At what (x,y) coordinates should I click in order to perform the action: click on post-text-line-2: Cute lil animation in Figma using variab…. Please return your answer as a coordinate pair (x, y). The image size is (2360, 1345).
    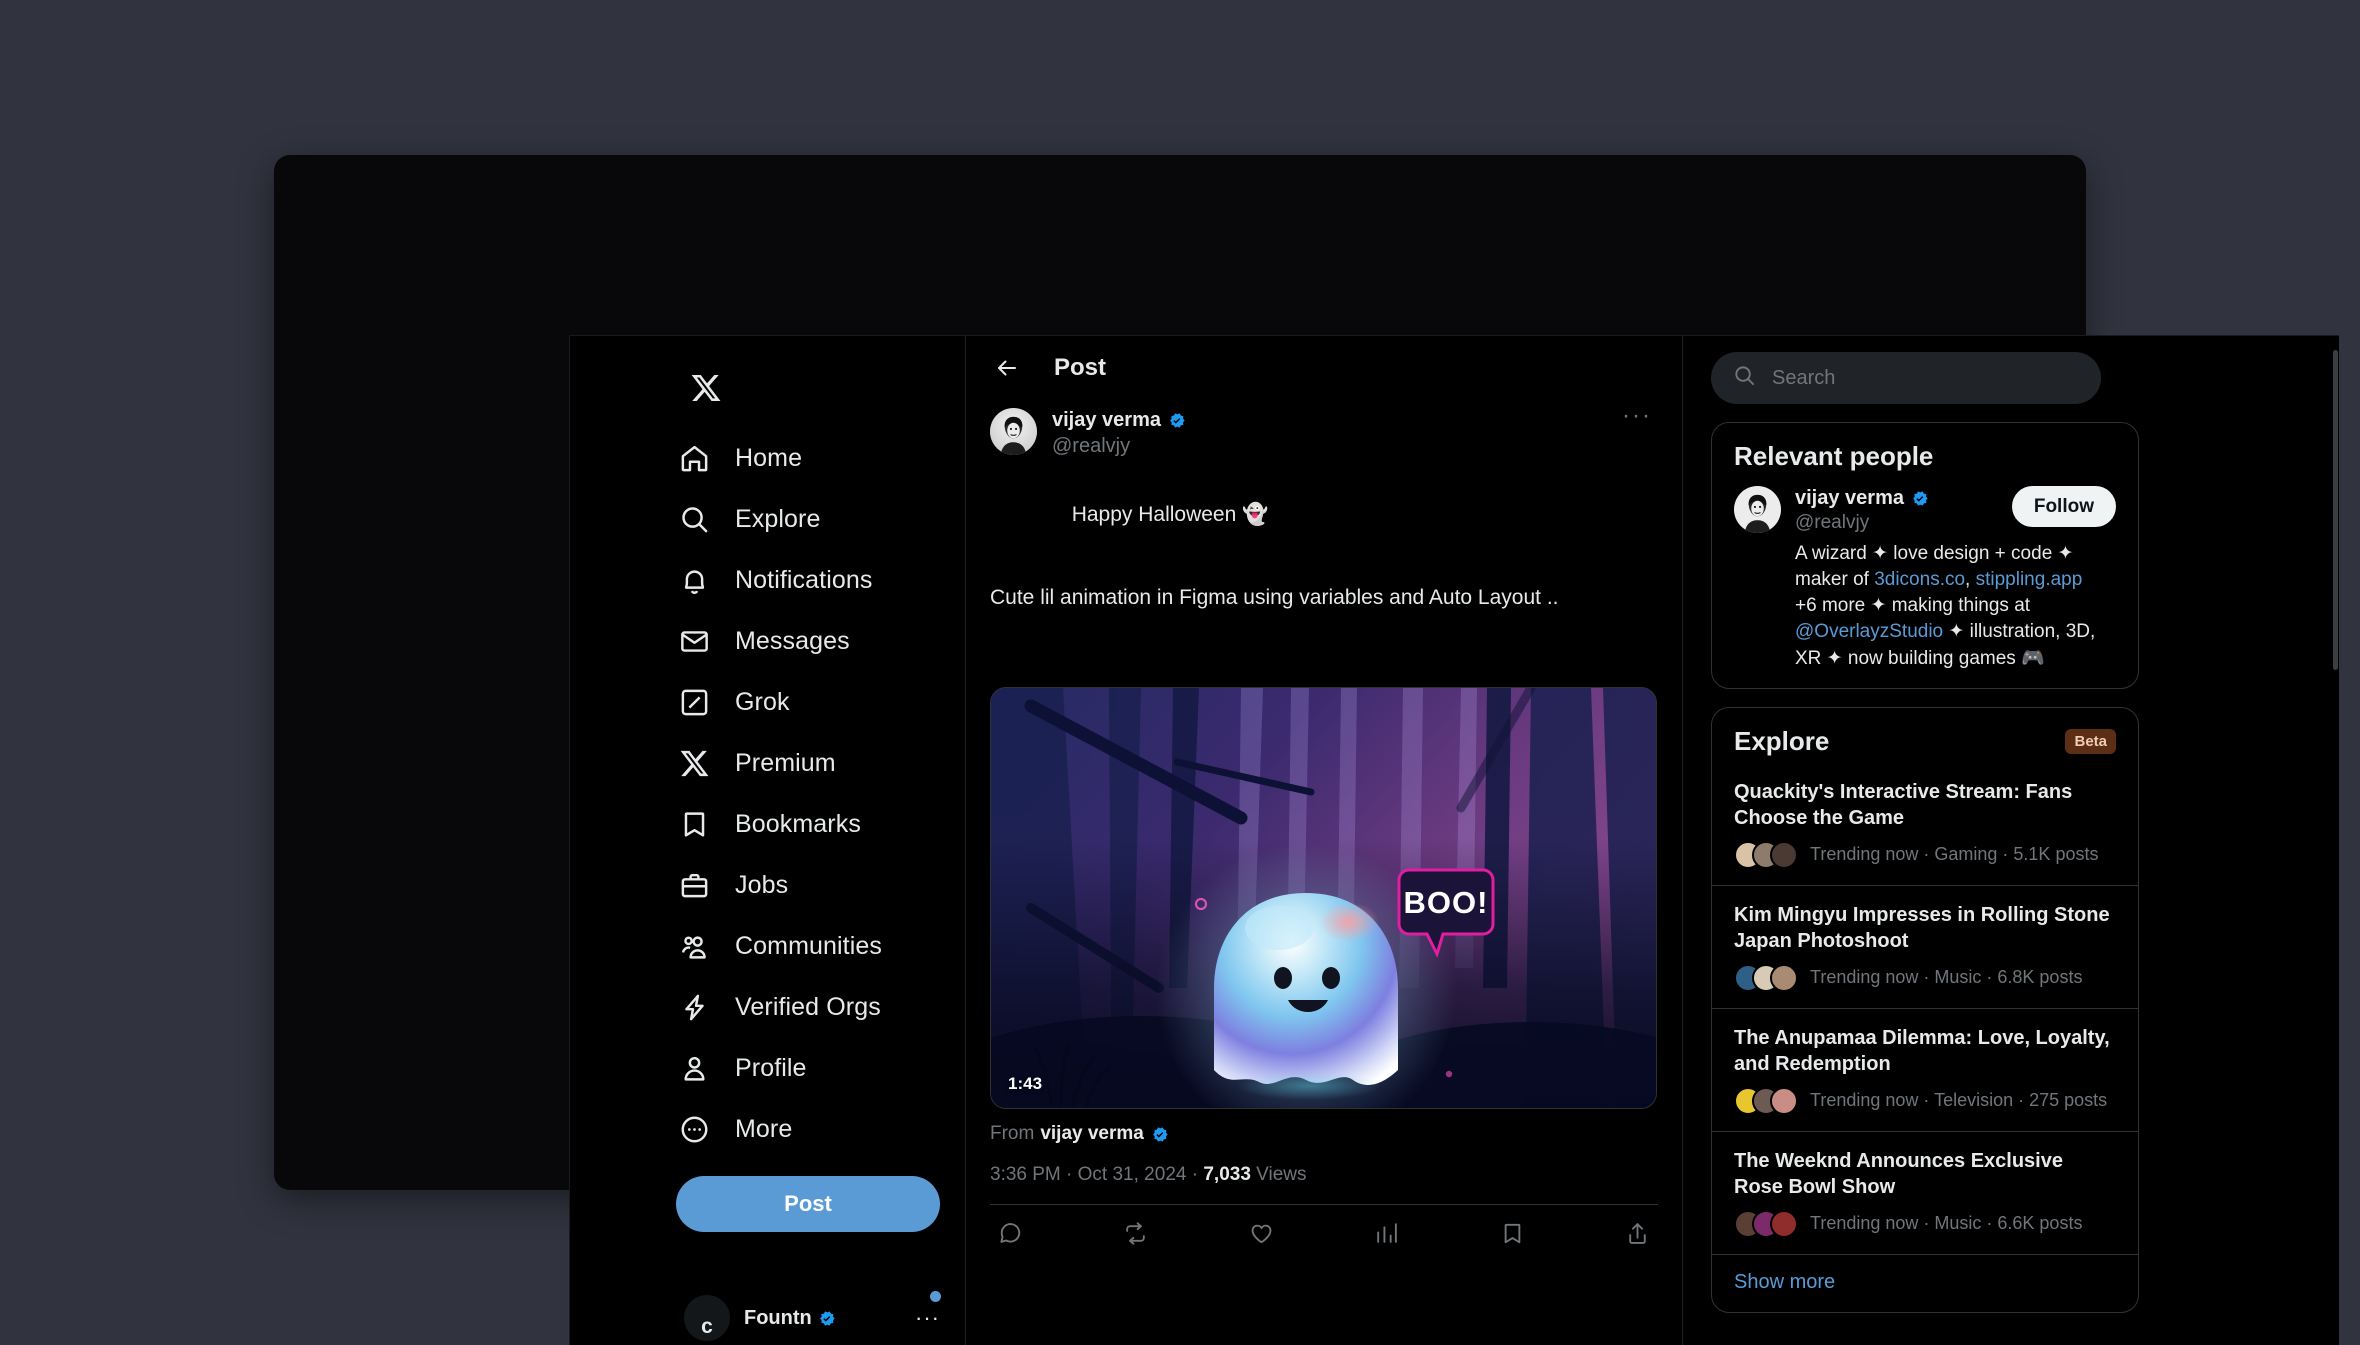
    Looking at the image, I should click on (1324, 598).